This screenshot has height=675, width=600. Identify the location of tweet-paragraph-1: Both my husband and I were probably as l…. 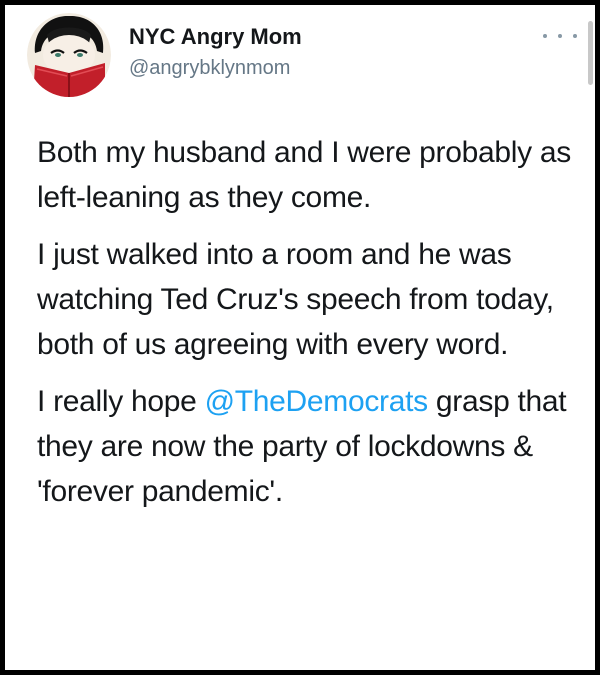
(304, 175).